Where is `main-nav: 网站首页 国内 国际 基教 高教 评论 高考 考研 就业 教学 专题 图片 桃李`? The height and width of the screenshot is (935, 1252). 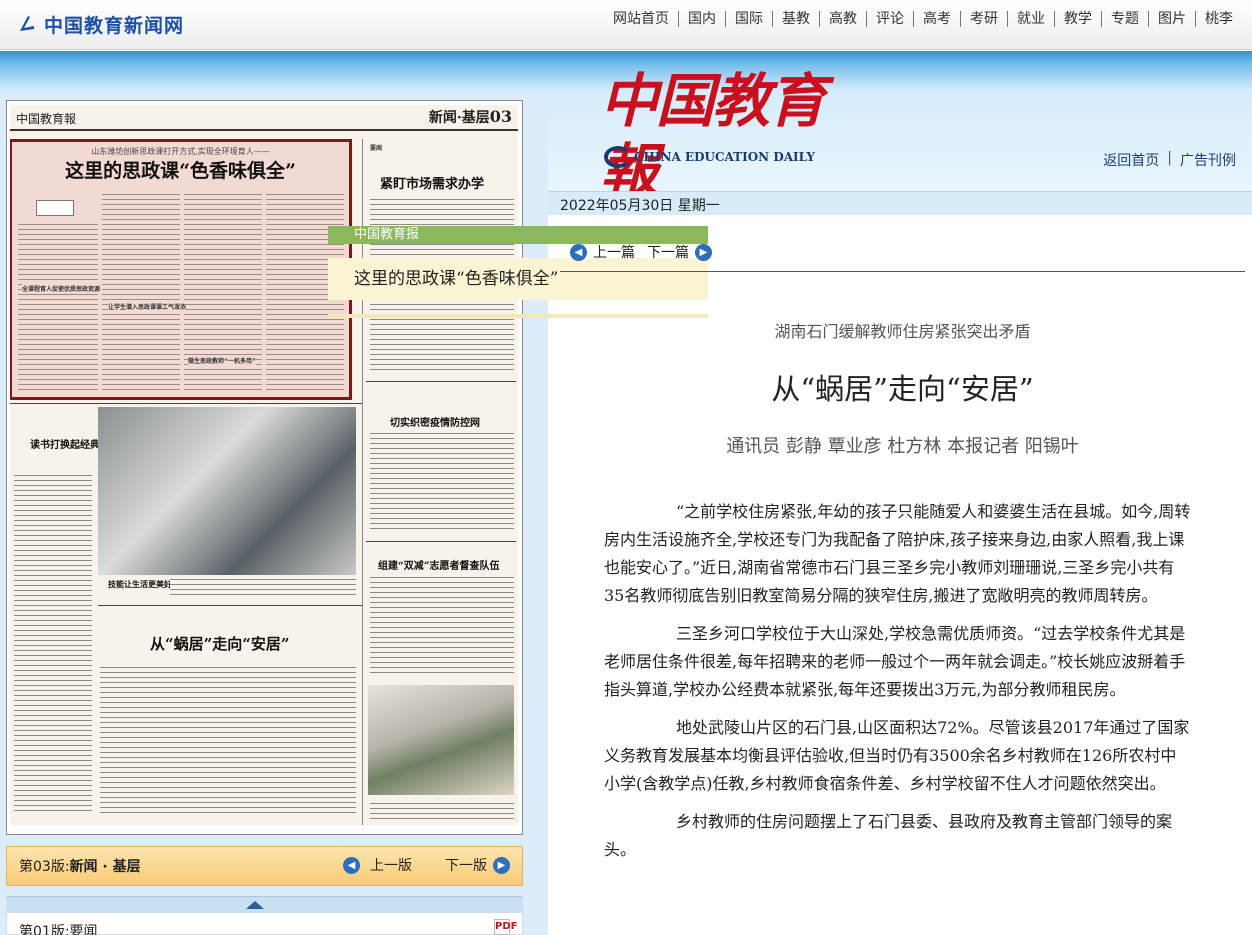 main-nav: 网站首页 国内 国际 基教 高教 评论 高考 考研 就业 教学 专题 图片 桃李 is located at coordinates (923, 19).